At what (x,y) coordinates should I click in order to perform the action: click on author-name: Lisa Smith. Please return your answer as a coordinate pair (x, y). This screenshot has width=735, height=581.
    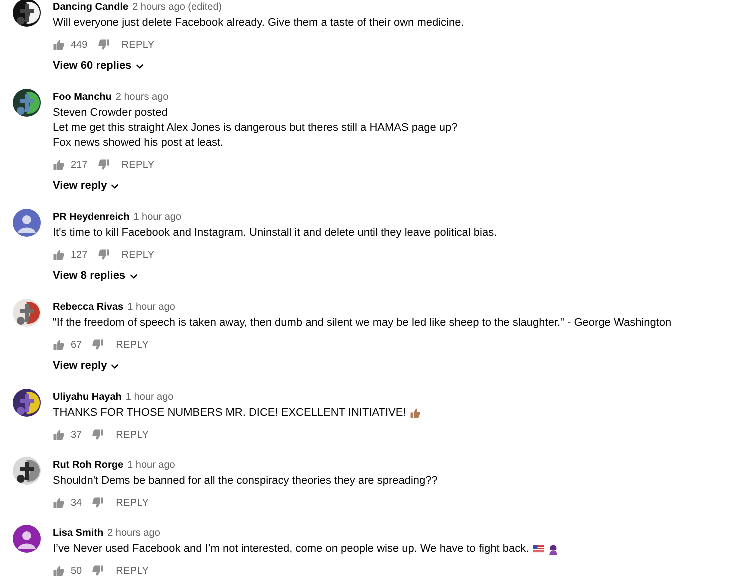
    Looking at the image, I should click on (78, 533).